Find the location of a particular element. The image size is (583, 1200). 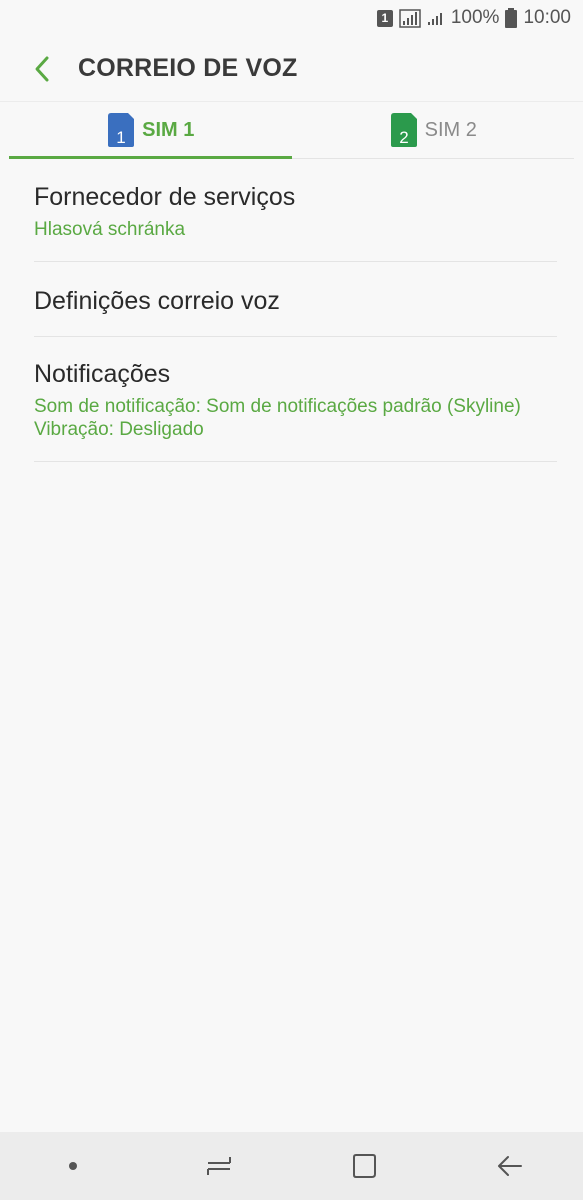

app-bar: CORREIO DE VOZ is located at coordinates (291, 69).